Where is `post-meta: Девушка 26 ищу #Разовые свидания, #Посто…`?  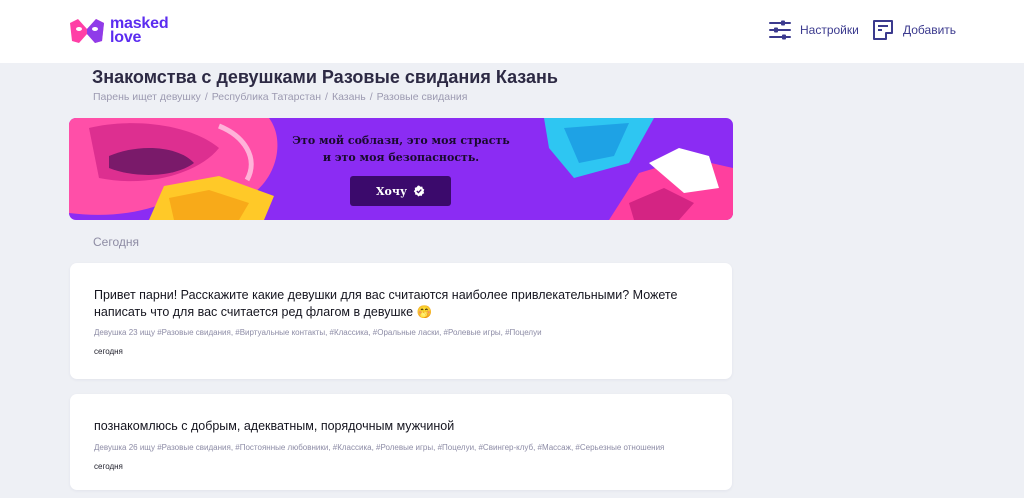
post-meta: Девушка 26 ищу #Разовые свидания, #Посто… is located at coordinates (379, 447).